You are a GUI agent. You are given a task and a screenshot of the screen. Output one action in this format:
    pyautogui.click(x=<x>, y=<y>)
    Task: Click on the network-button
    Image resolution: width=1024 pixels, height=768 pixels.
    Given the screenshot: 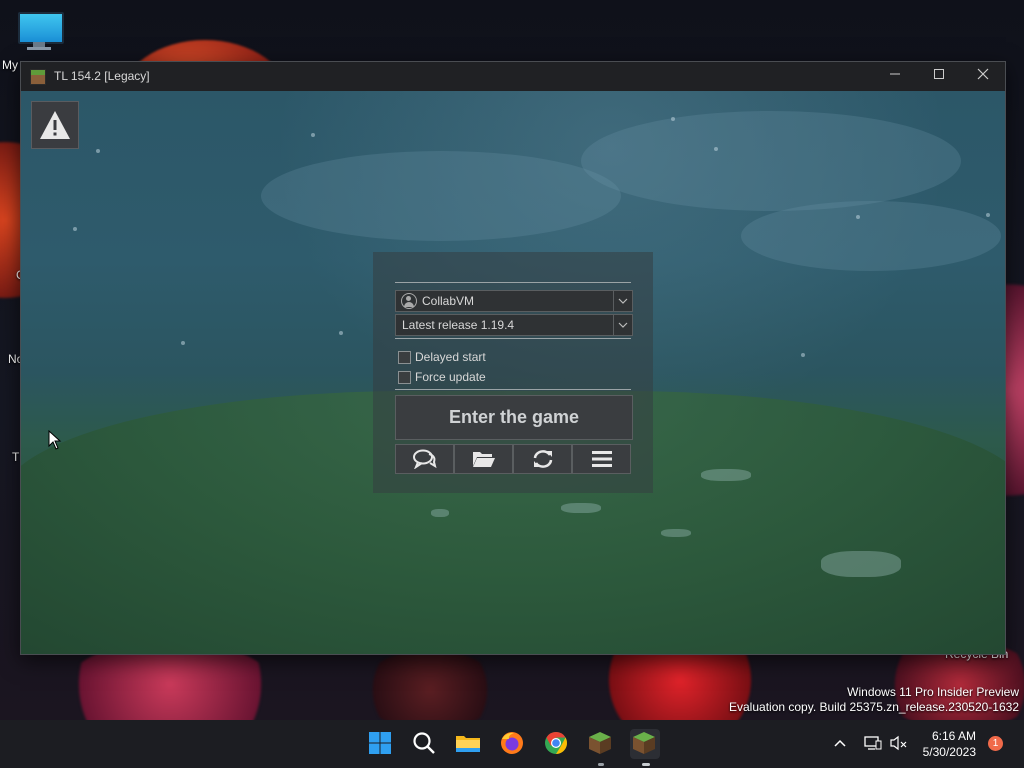 What is the action you would take?
    pyautogui.click(x=873, y=745)
    